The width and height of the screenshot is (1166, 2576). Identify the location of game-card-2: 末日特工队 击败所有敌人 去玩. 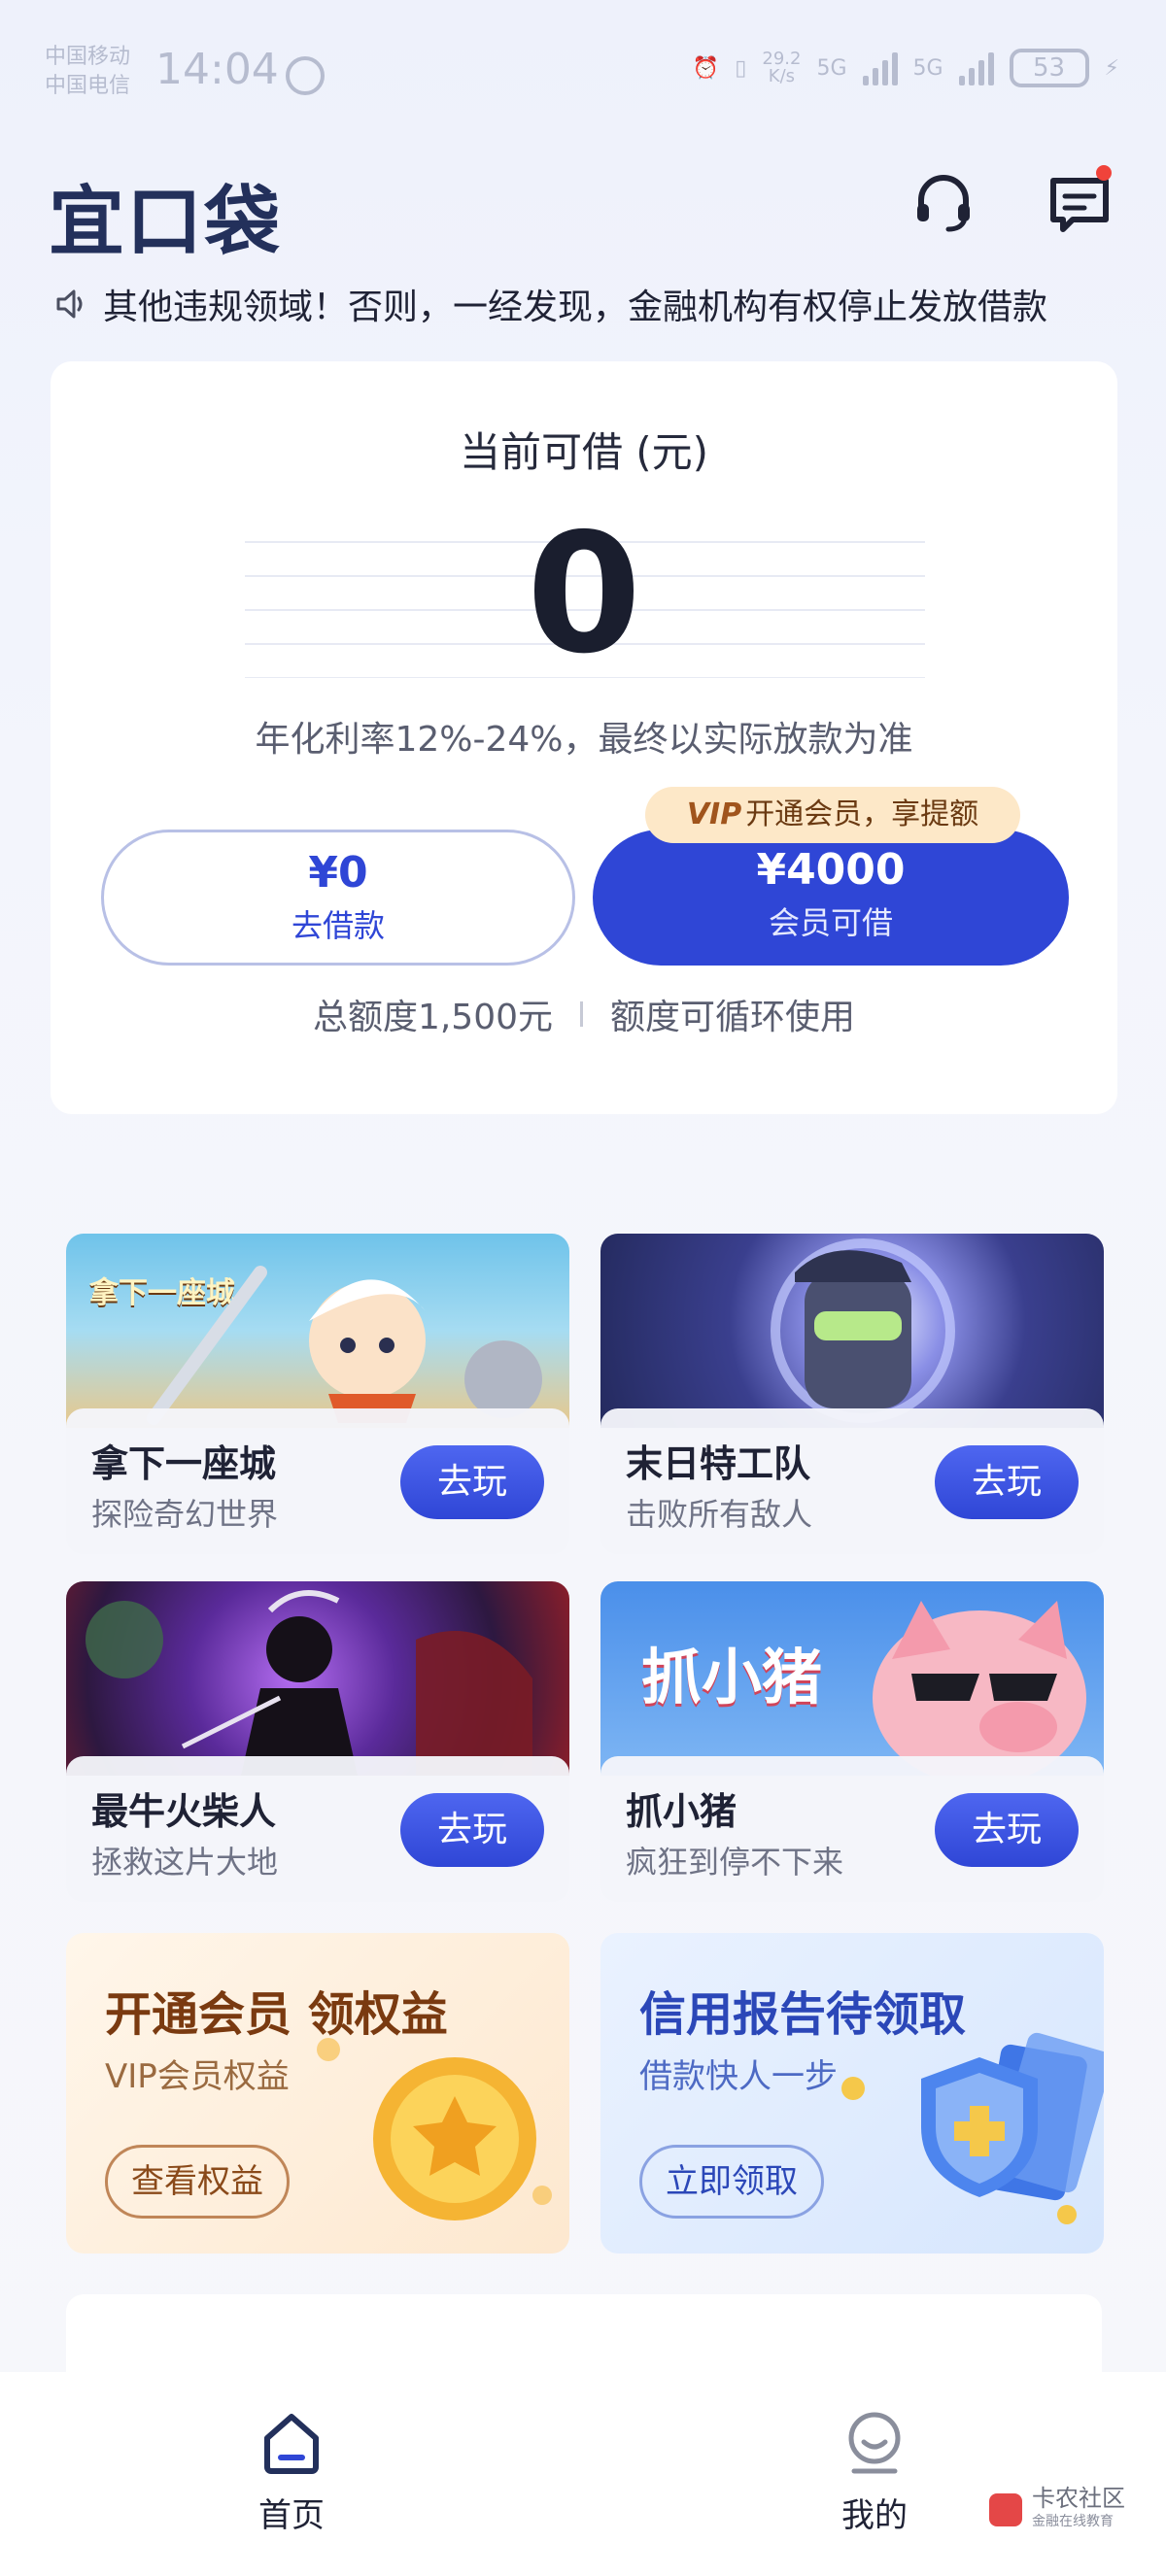
(852, 1394).